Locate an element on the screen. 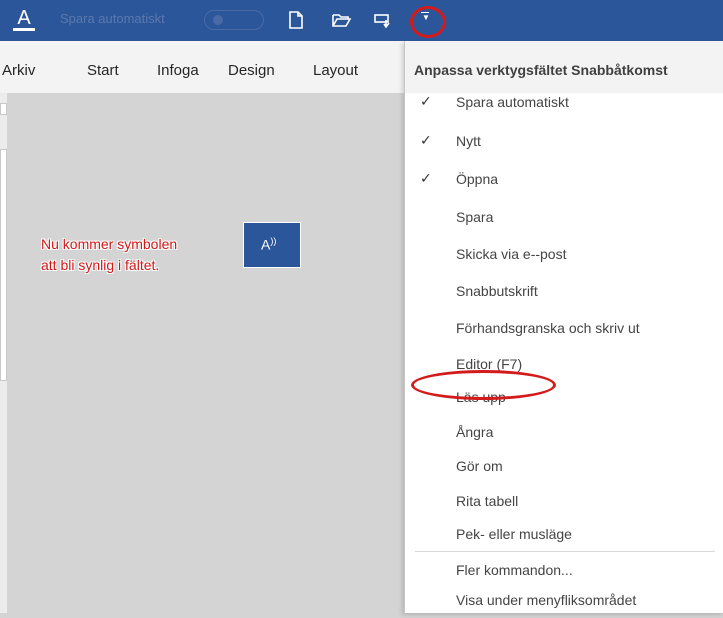 Image resolution: width=723 pixels, height=618 pixels. menu-item-gor-om: Gör om is located at coordinates (564, 467).